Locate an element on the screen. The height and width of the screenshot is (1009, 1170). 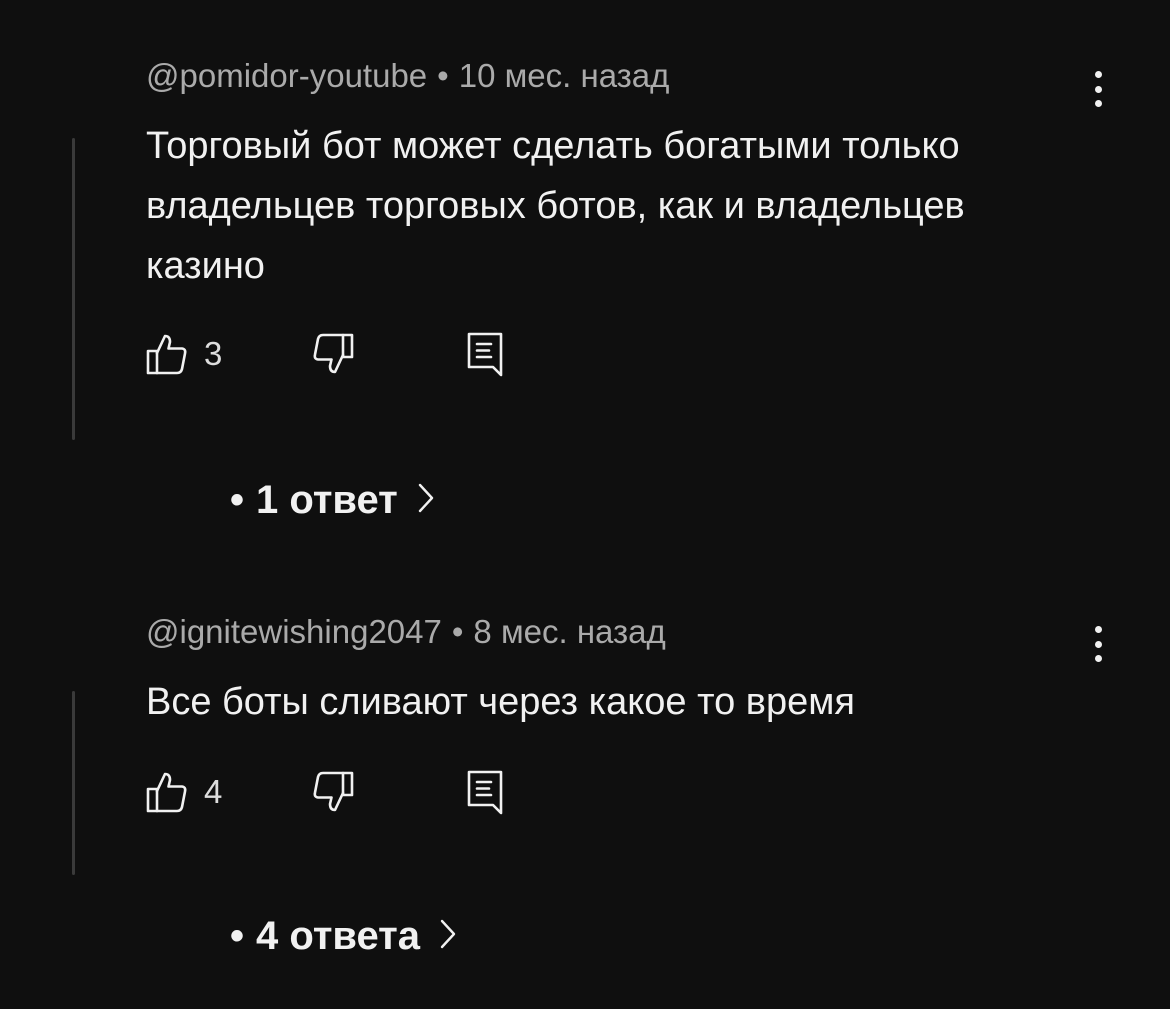
replies-label: 1 ответ is located at coordinates (327, 500).